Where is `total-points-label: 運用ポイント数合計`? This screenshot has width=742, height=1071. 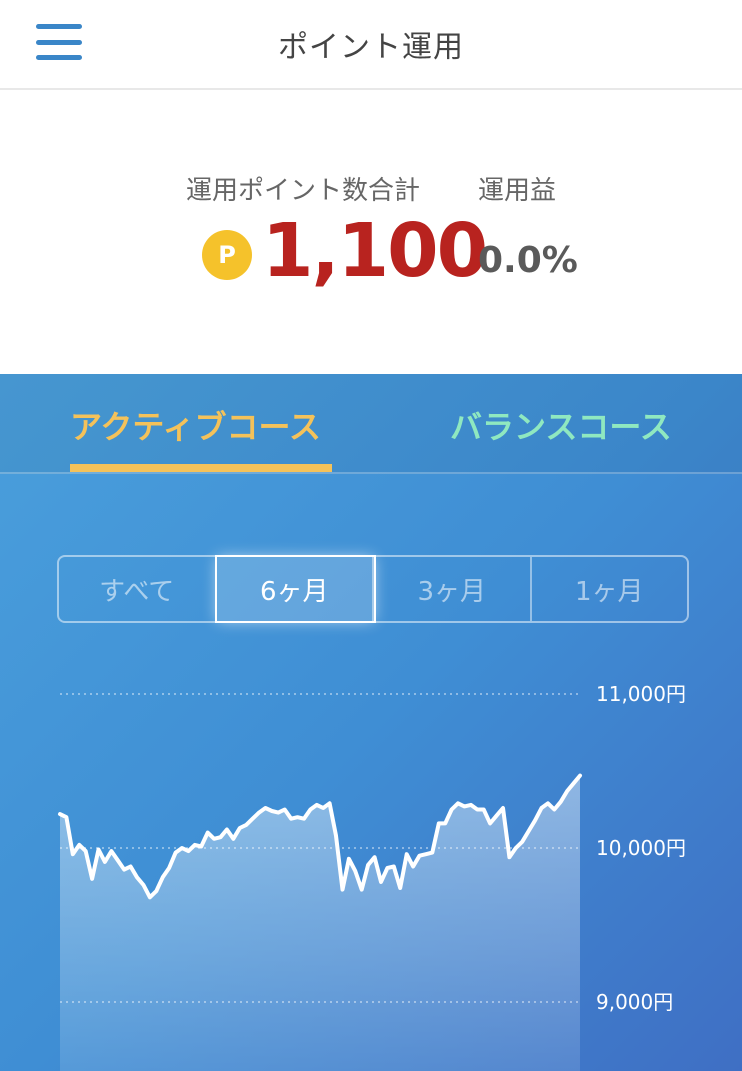
total-points-label: 運用ポイント数合計 is located at coordinates (303, 191).